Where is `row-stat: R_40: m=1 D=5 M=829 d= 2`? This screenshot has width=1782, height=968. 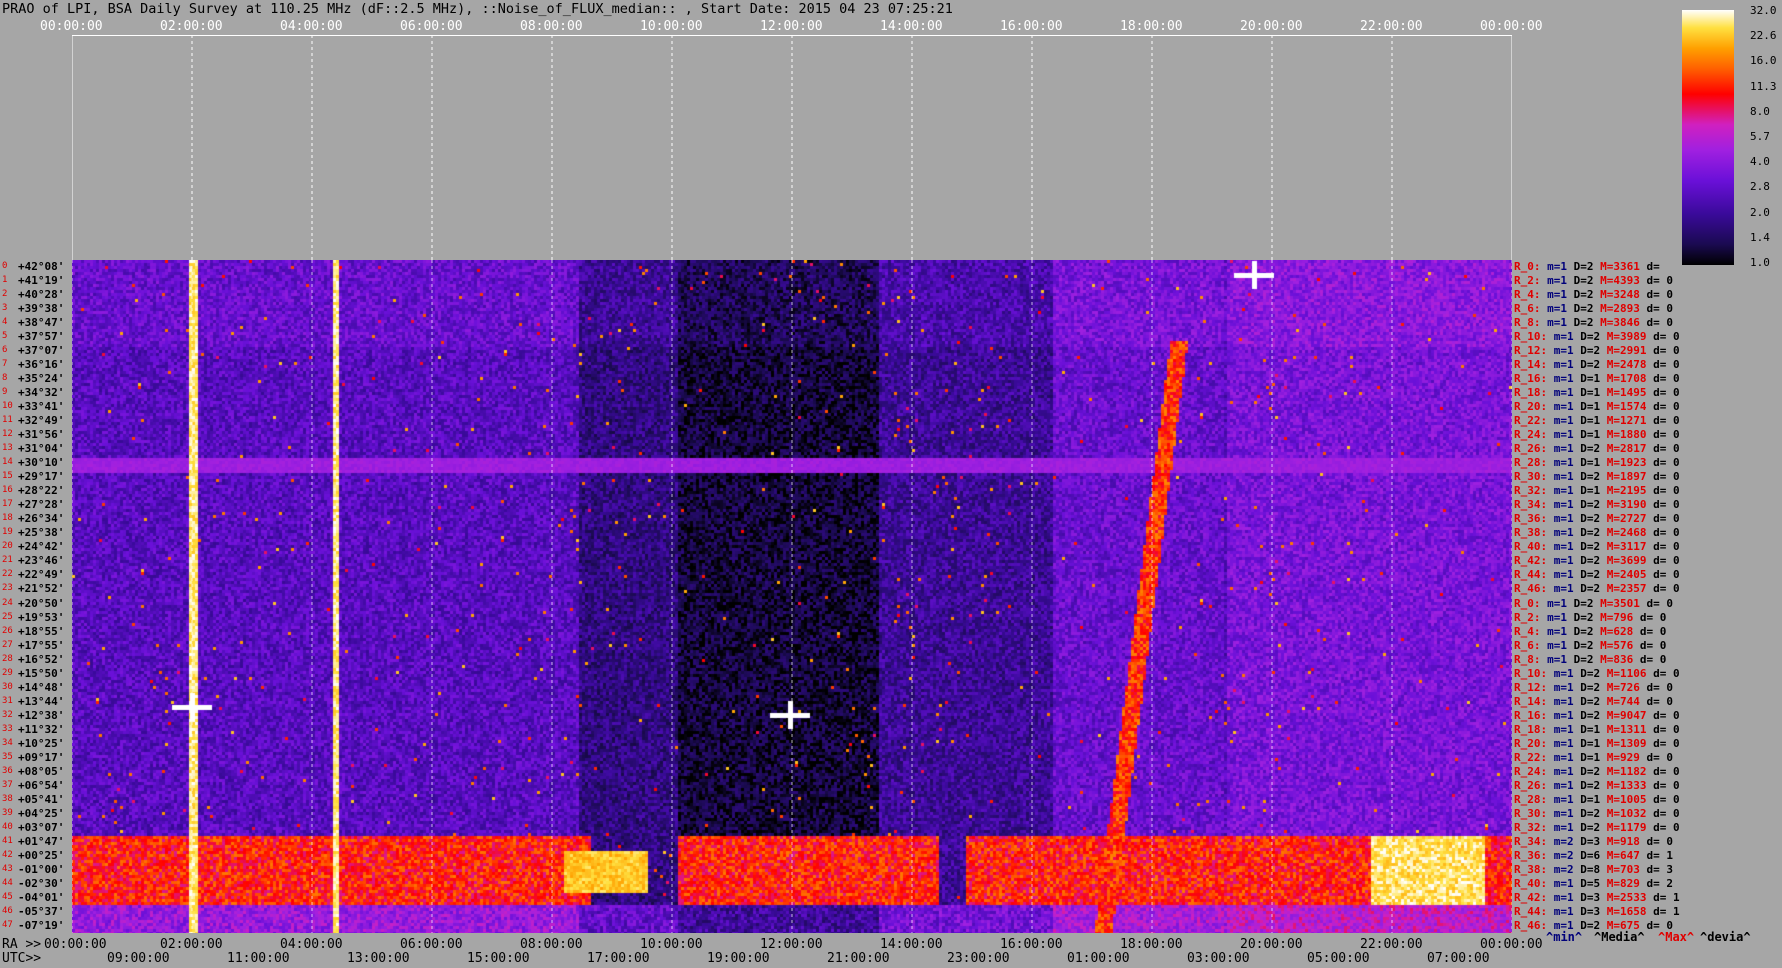
row-stat: R_40: m=1 D=5 M=829 d= 2 is located at coordinates (1593, 883).